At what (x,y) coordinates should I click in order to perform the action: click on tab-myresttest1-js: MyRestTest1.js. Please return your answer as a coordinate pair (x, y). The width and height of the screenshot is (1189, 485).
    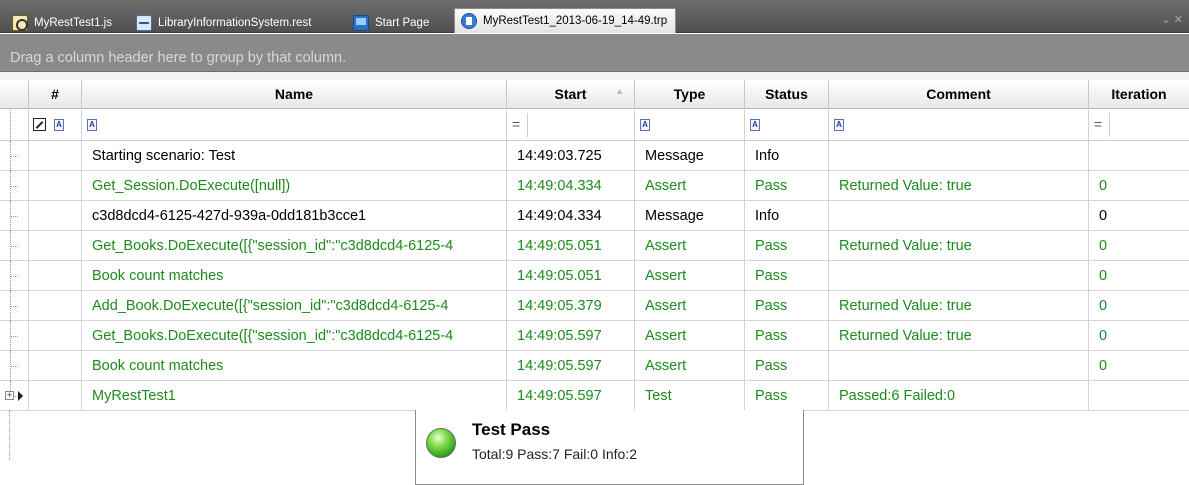
    Looking at the image, I should click on (62, 22).